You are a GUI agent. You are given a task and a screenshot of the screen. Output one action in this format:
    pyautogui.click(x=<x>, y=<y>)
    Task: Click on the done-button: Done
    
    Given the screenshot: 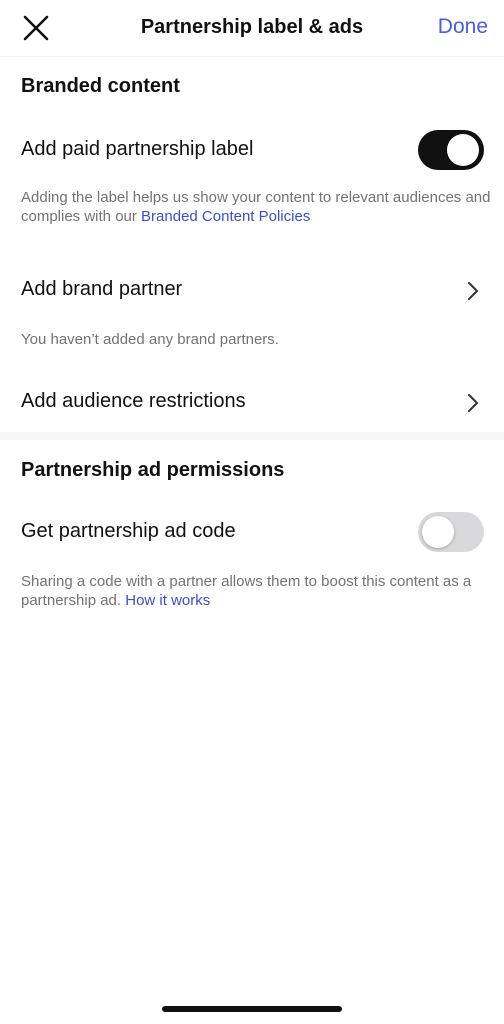 What is the action you would take?
    pyautogui.click(x=463, y=27)
    